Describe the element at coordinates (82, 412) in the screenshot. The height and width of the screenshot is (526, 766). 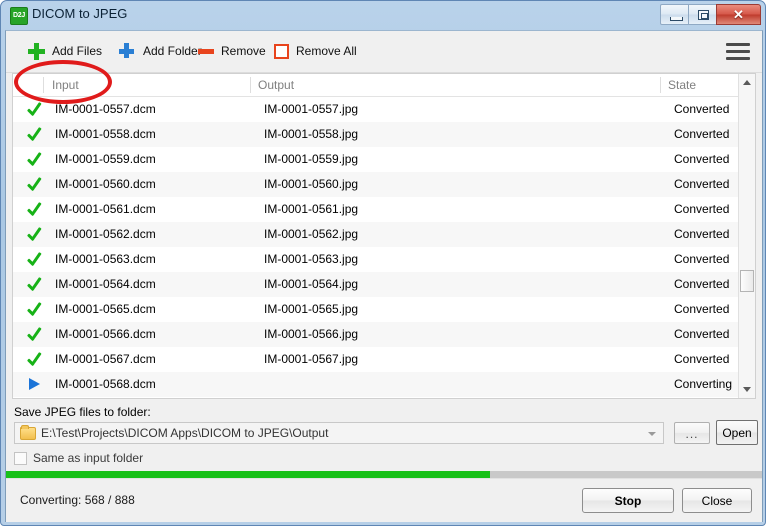
I see `save-folder-label: Save JPEG files to folder:` at that location.